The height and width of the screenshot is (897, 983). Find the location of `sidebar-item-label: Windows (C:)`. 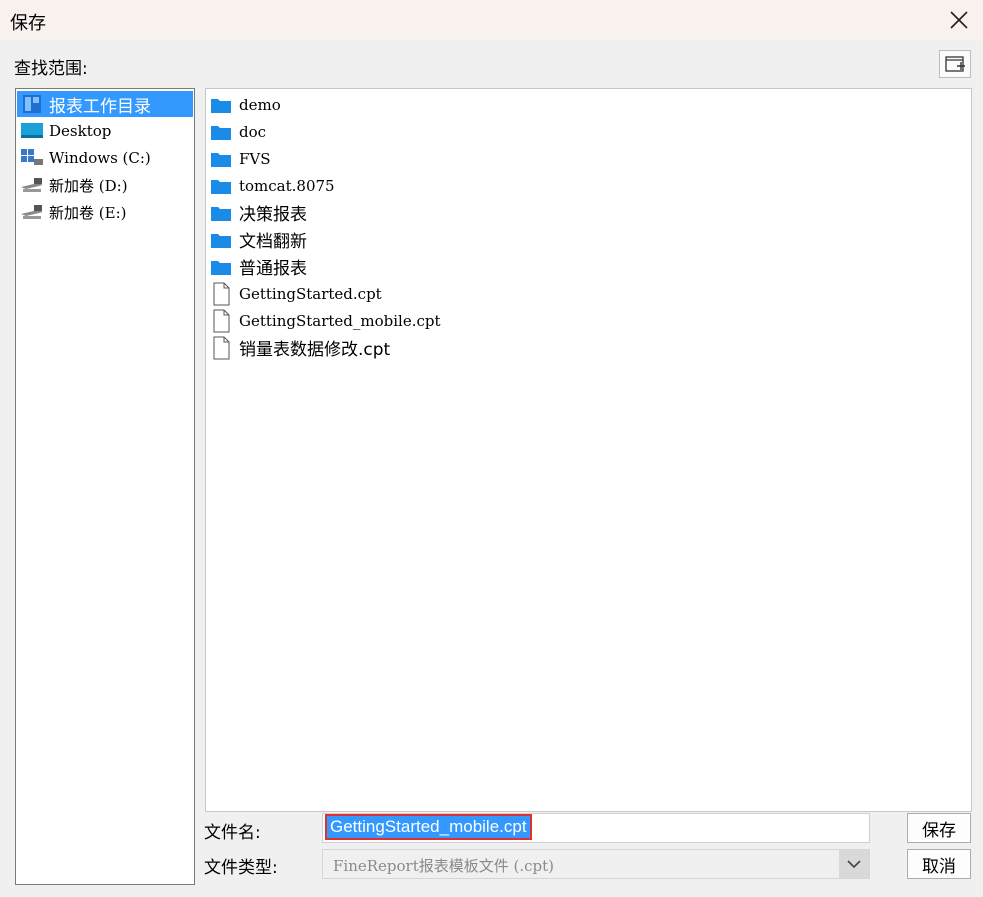

sidebar-item-label: Windows (C:) is located at coordinates (100, 158).